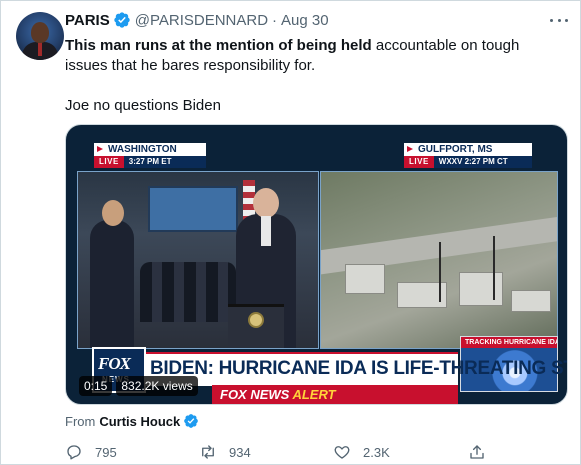 Image resolution: width=581 pixels, height=465 pixels. I want to click on author-handle: @PARISDENNARD, so click(201, 20).